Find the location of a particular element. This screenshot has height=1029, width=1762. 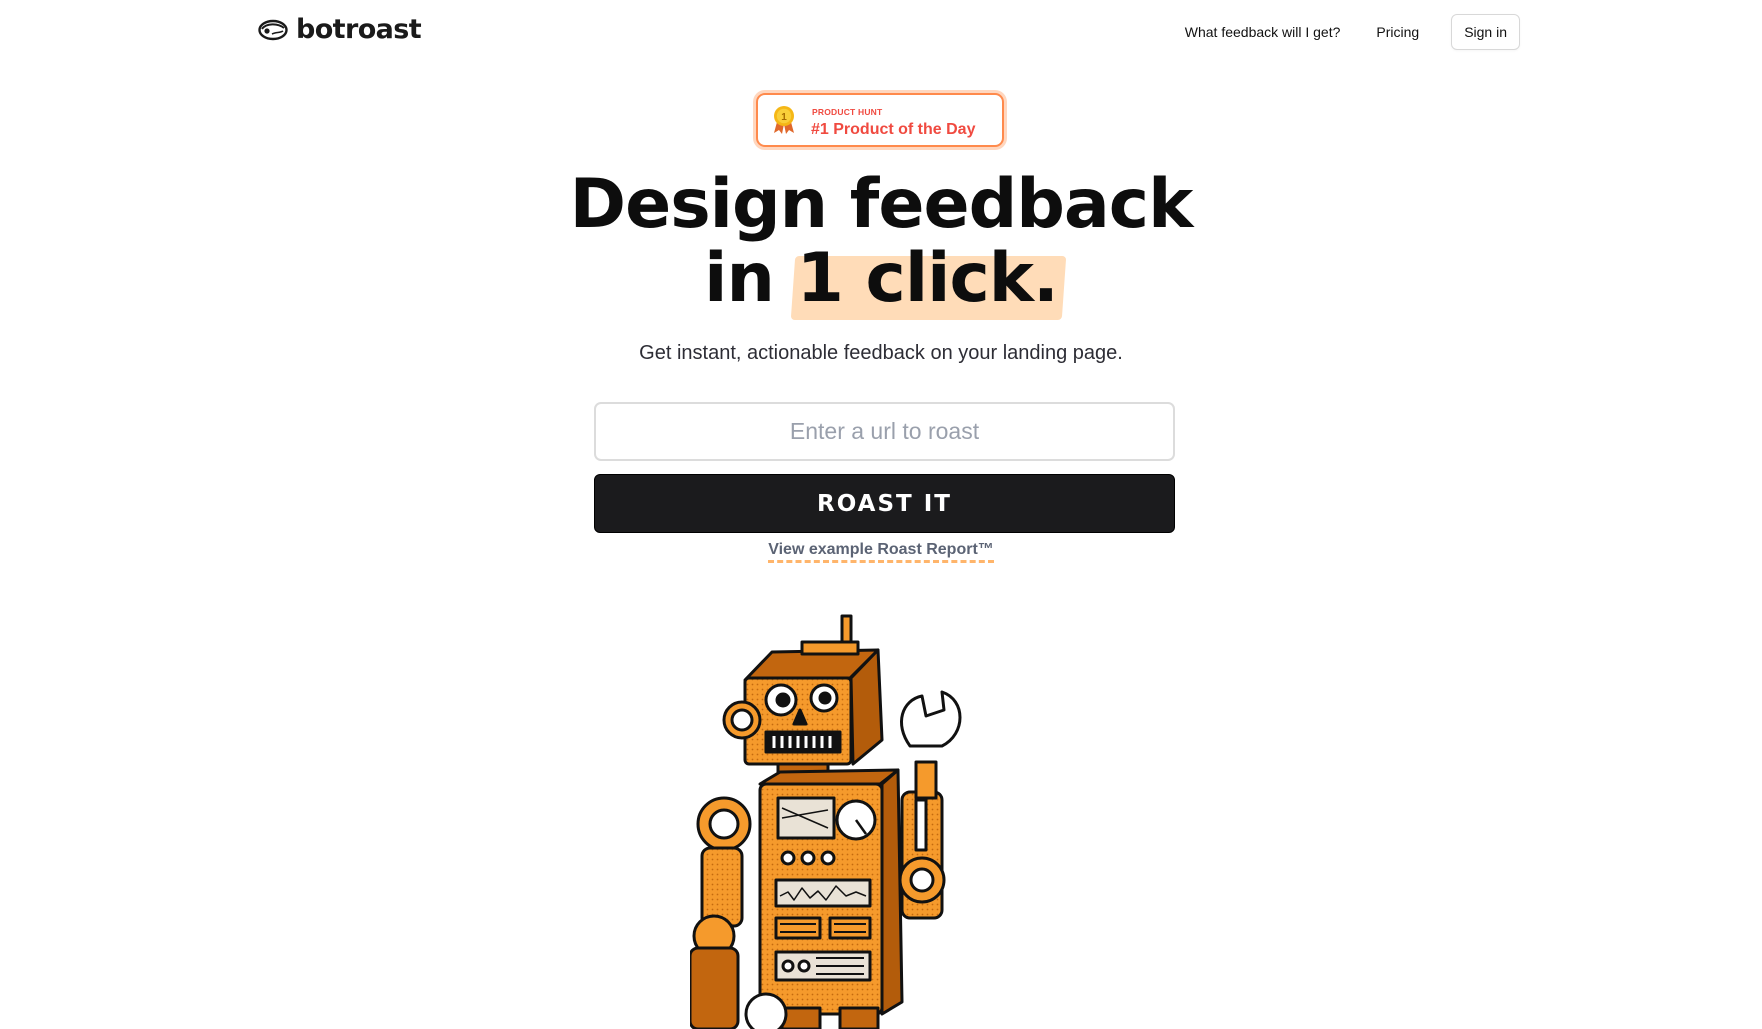

hero-title-line-1: Design feedback is located at coordinates (881, 204).